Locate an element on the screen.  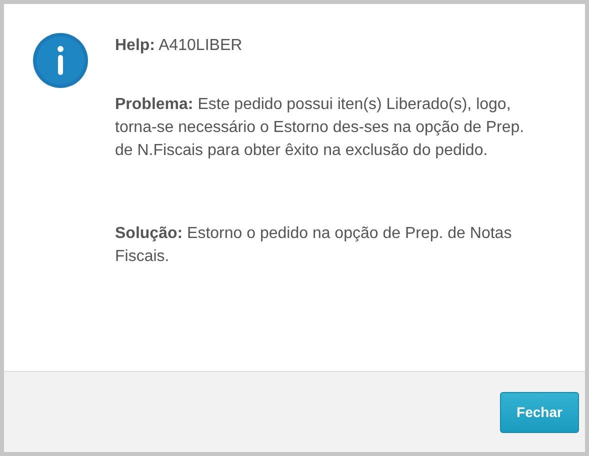
message-text: Solução: Estorno o pedido na opção de Prep. de Notas Fiscais. is located at coordinates (314, 245).